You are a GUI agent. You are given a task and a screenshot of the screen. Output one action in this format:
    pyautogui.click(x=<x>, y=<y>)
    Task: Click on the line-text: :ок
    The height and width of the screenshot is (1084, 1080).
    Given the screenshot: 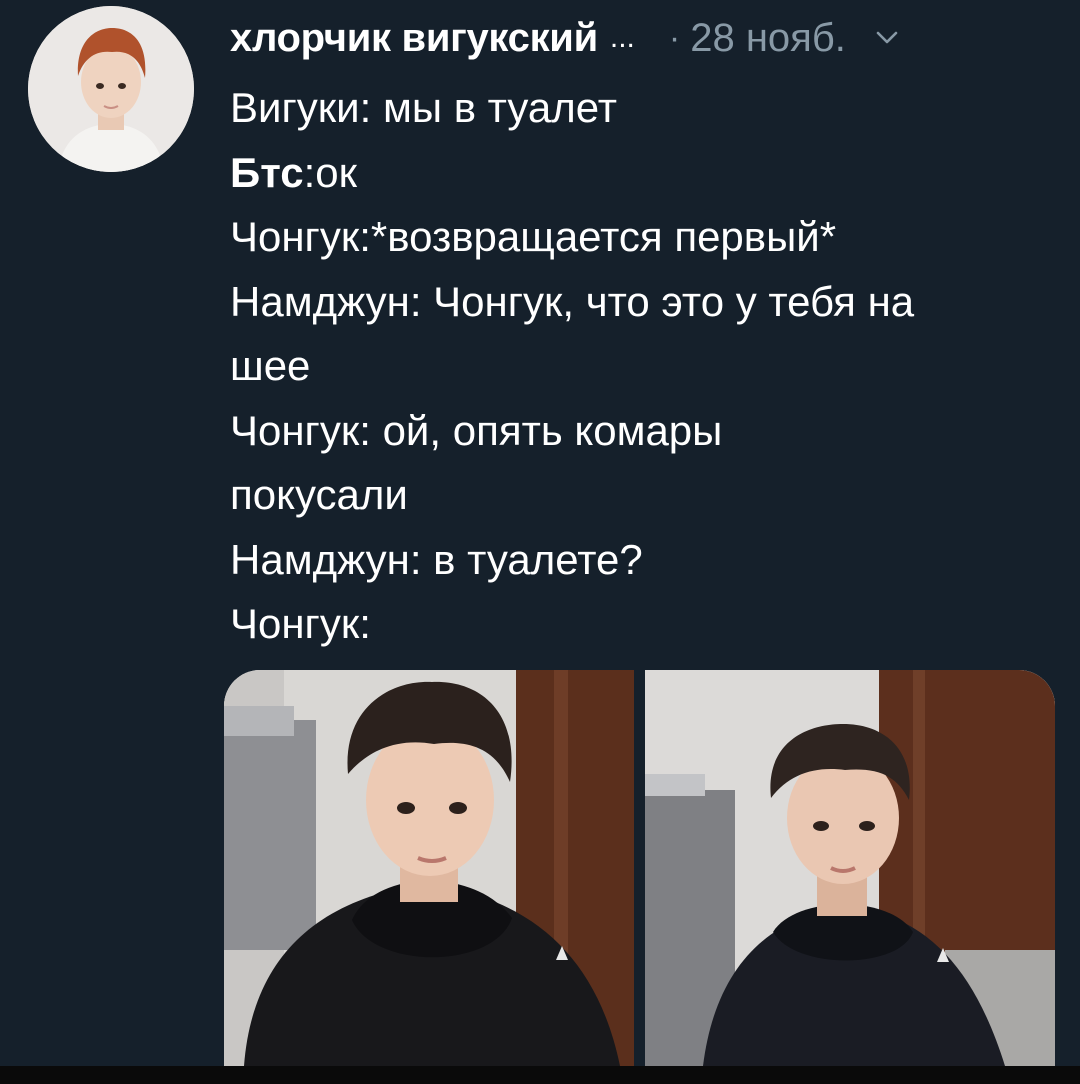 What is the action you would take?
    pyautogui.click(x=330, y=172)
    